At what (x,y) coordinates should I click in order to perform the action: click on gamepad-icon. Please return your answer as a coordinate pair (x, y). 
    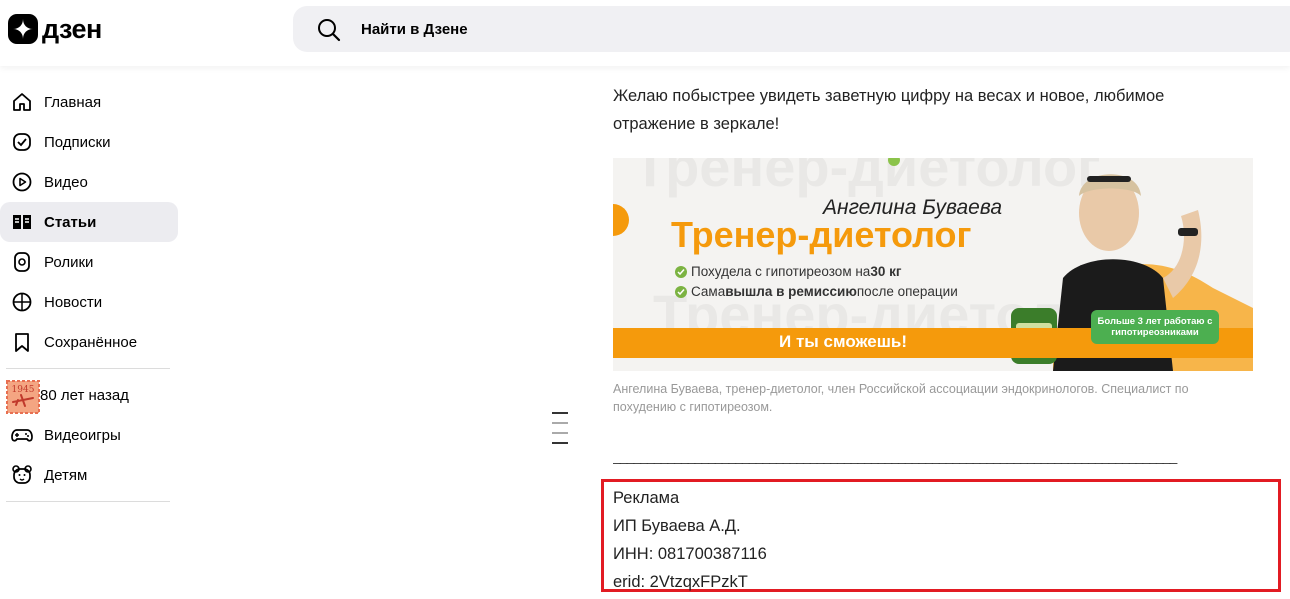
    Looking at the image, I should click on (22, 435).